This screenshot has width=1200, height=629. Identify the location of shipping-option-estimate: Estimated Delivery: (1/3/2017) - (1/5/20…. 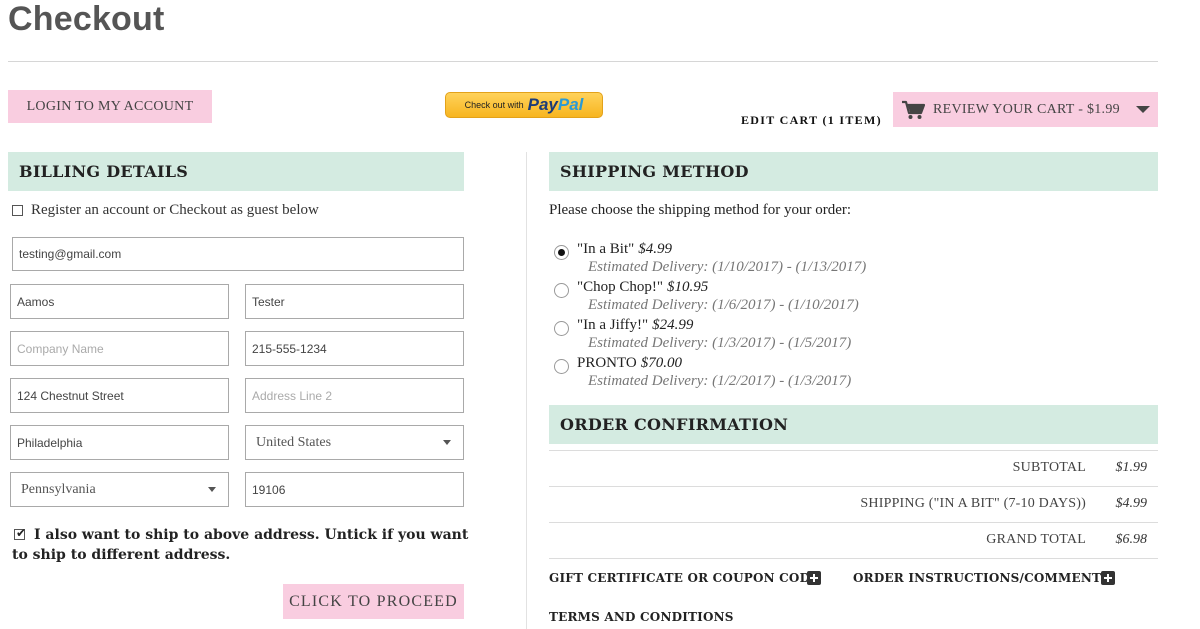
(720, 343).